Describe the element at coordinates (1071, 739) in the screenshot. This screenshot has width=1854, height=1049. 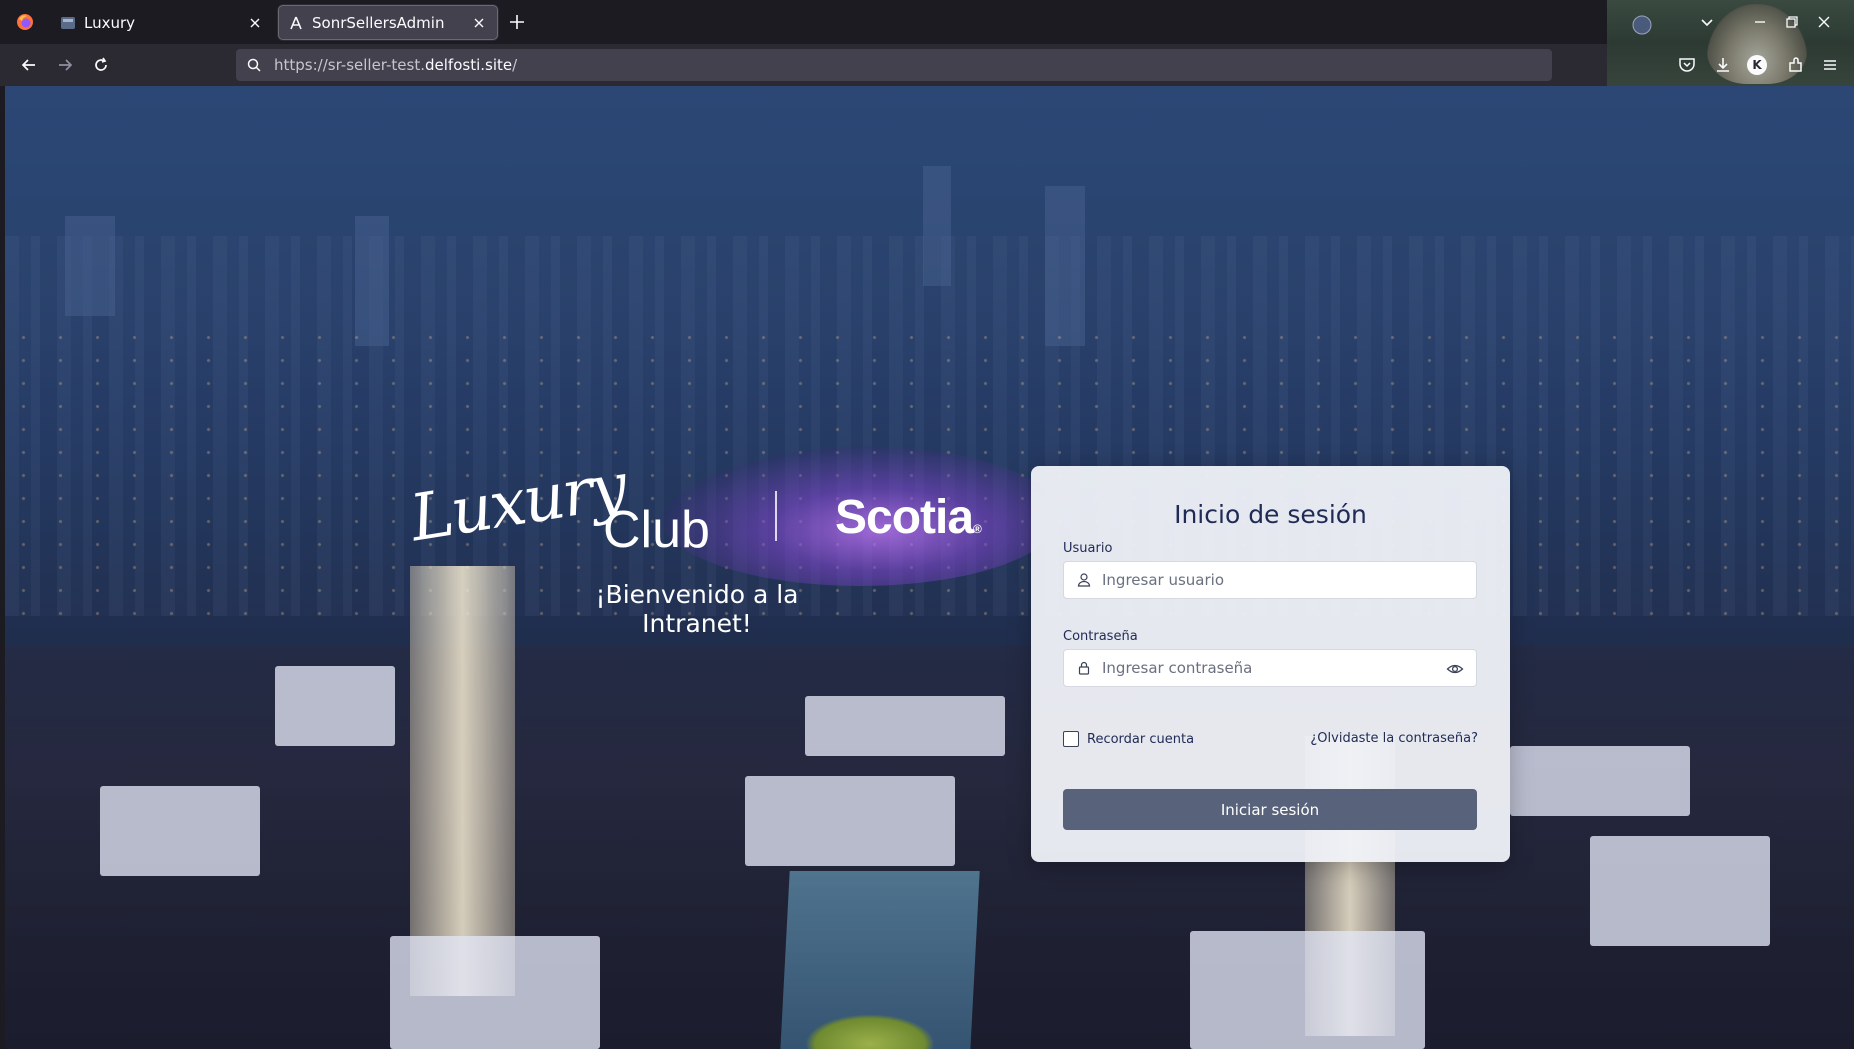
I see `remember-account-checkbox` at that location.